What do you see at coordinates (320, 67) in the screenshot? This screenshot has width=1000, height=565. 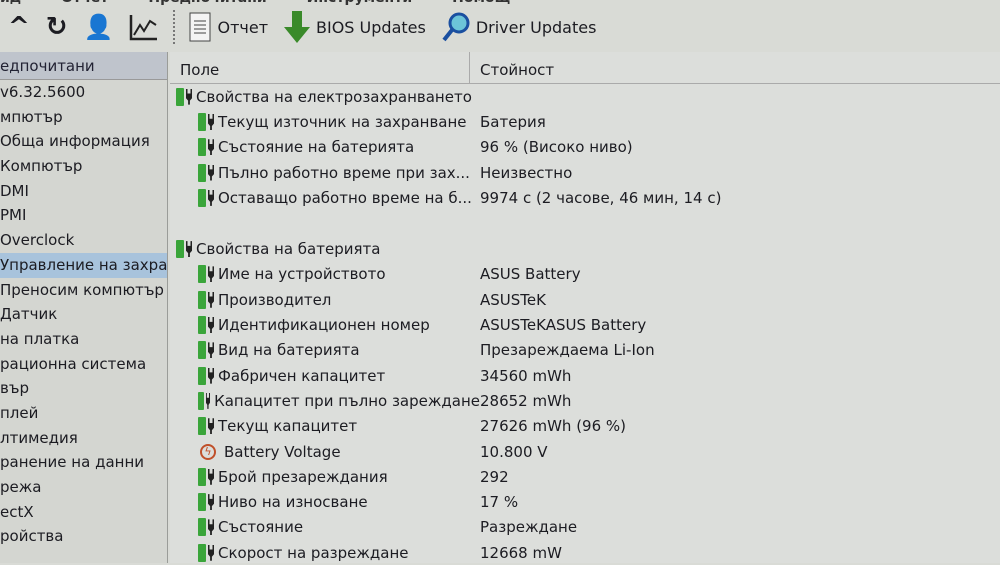 I see `column-field: Поле` at bounding box center [320, 67].